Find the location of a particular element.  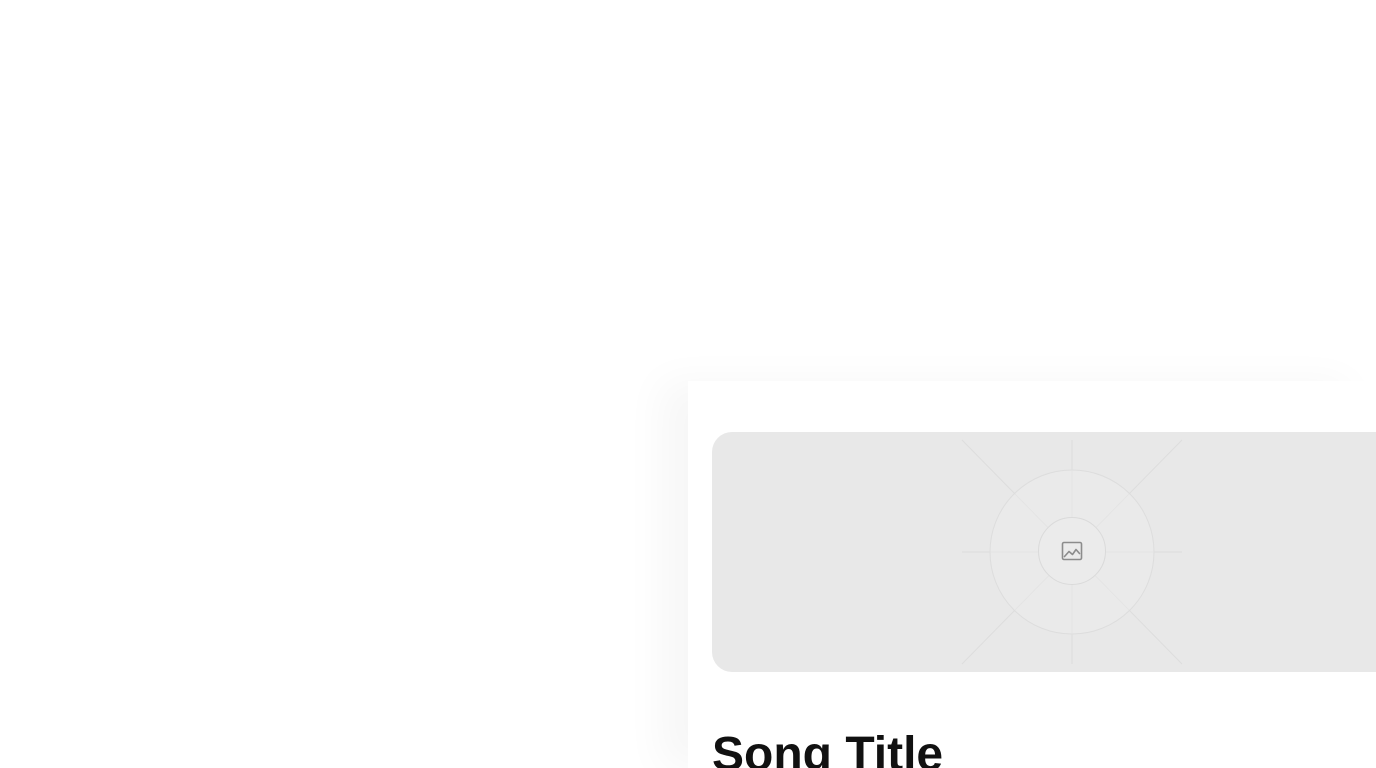

image-placeholder-icon is located at coordinates (1072, 551).